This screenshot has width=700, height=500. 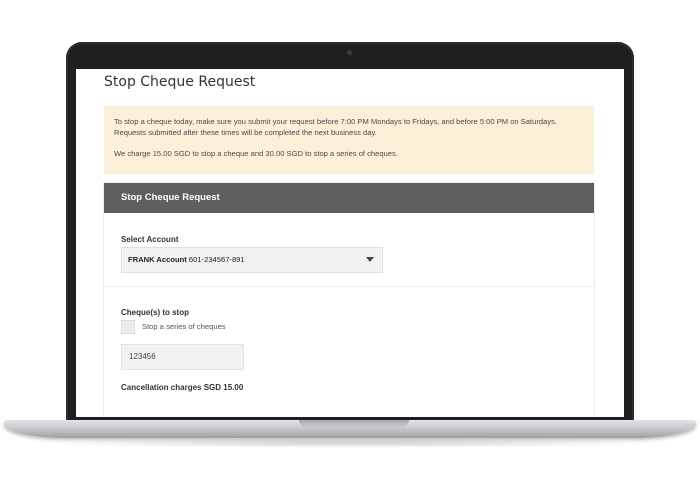 I want to click on cheque-number-input: 123456, so click(x=182, y=357).